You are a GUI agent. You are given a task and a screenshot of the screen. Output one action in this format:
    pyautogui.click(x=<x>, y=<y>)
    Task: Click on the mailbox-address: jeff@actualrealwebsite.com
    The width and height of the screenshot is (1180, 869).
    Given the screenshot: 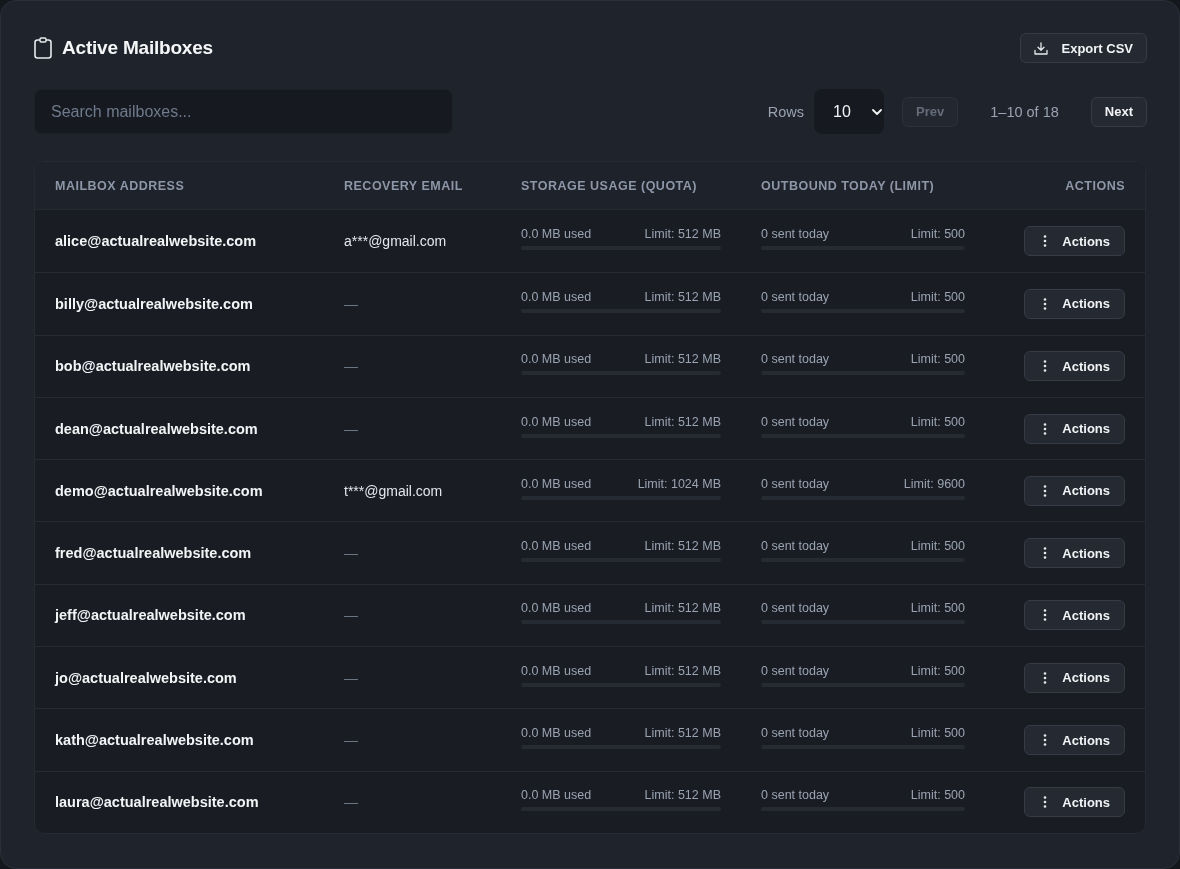 What is the action you would take?
    pyautogui.click(x=150, y=615)
    